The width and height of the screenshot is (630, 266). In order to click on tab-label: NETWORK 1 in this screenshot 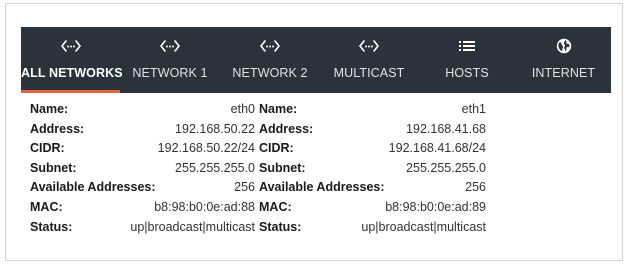, I will do `click(170, 73)`.